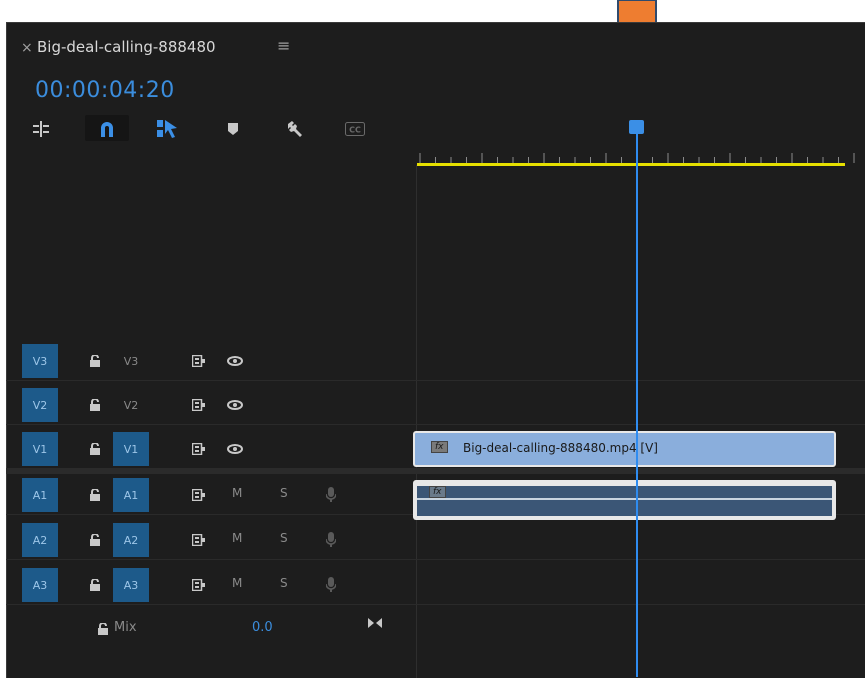 Image resolution: width=865 pixels, height=678 pixels. What do you see at coordinates (27, 48) in the screenshot?
I see `close-tab-icon: ×` at bounding box center [27, 48].